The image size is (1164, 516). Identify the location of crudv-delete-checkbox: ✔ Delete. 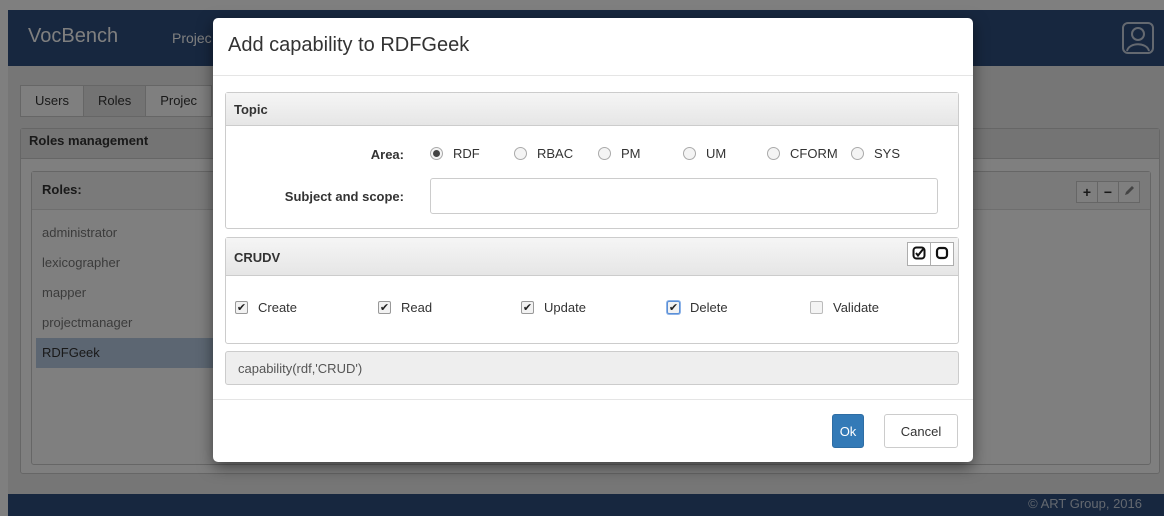
(697, 307).